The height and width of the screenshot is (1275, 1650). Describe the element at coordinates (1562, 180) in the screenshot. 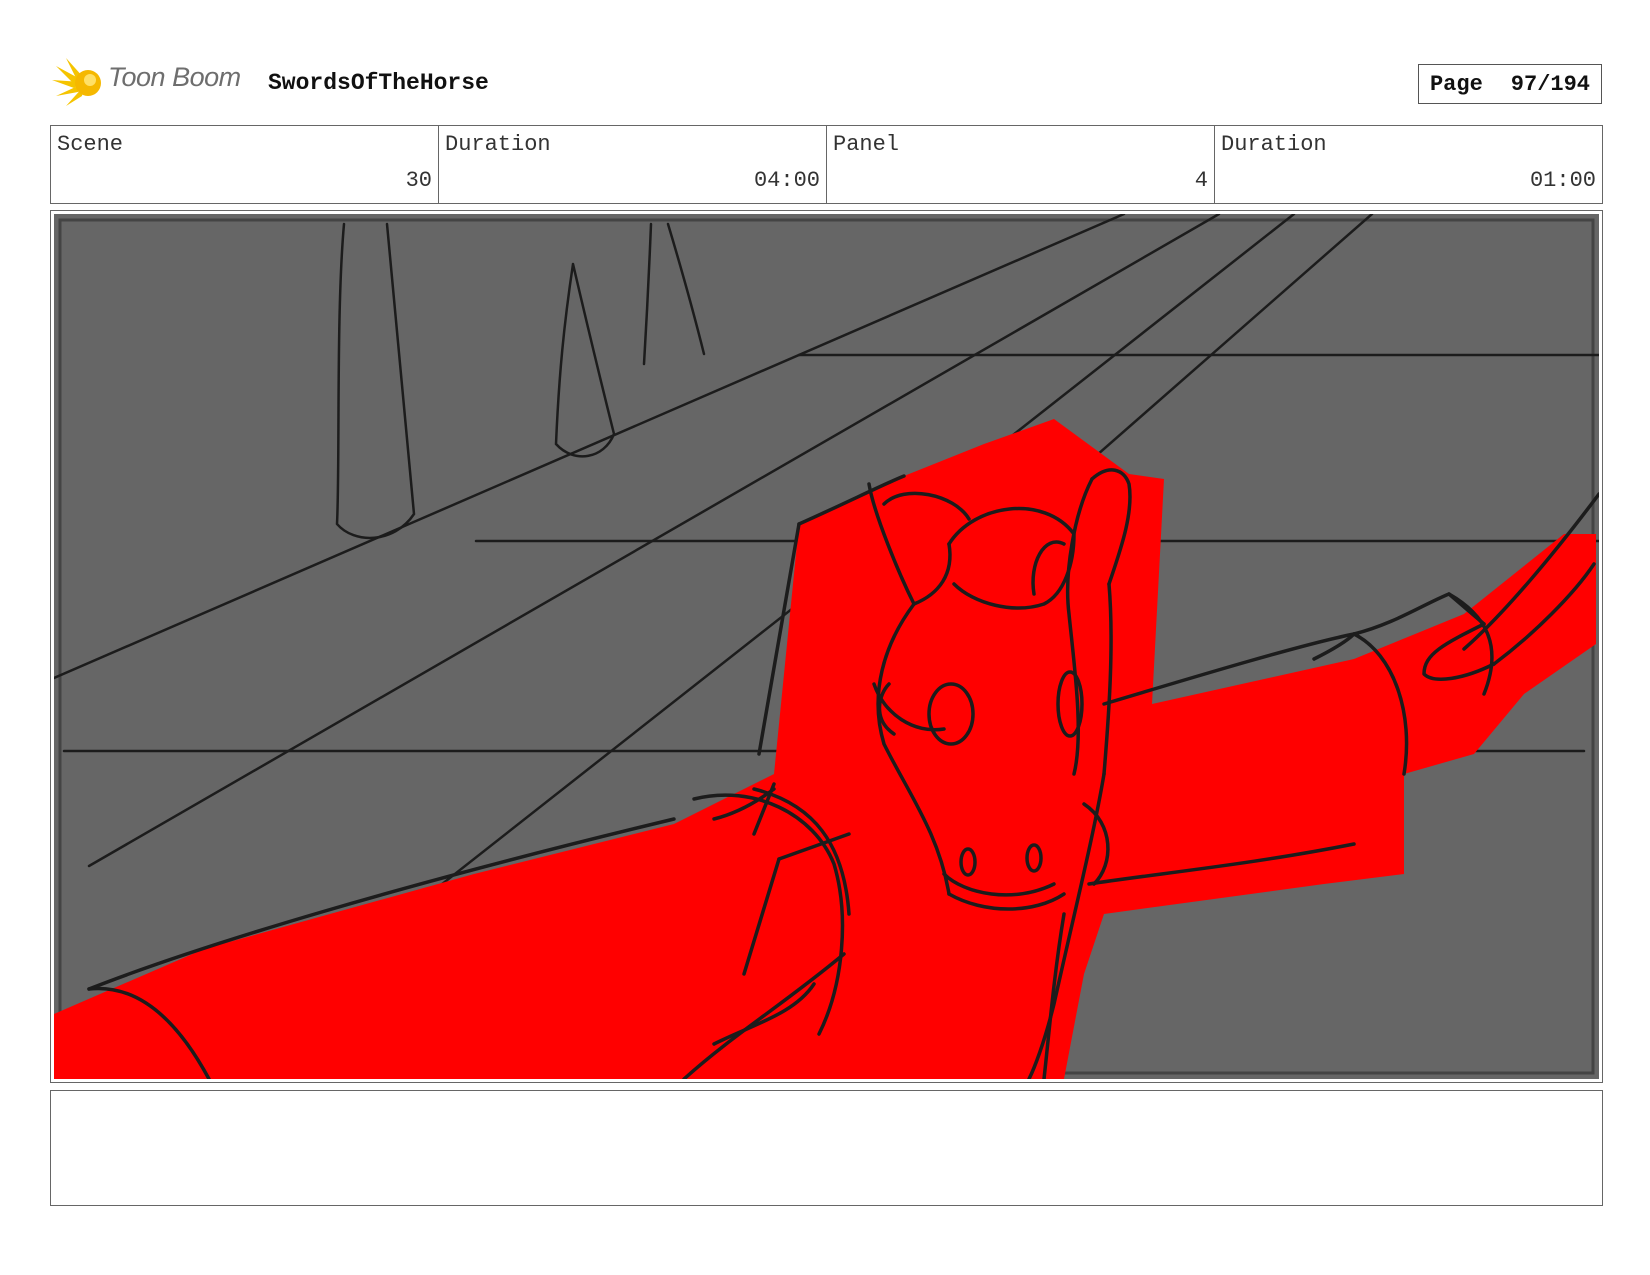

I see `panel-duration-value: 01:00` at that location.